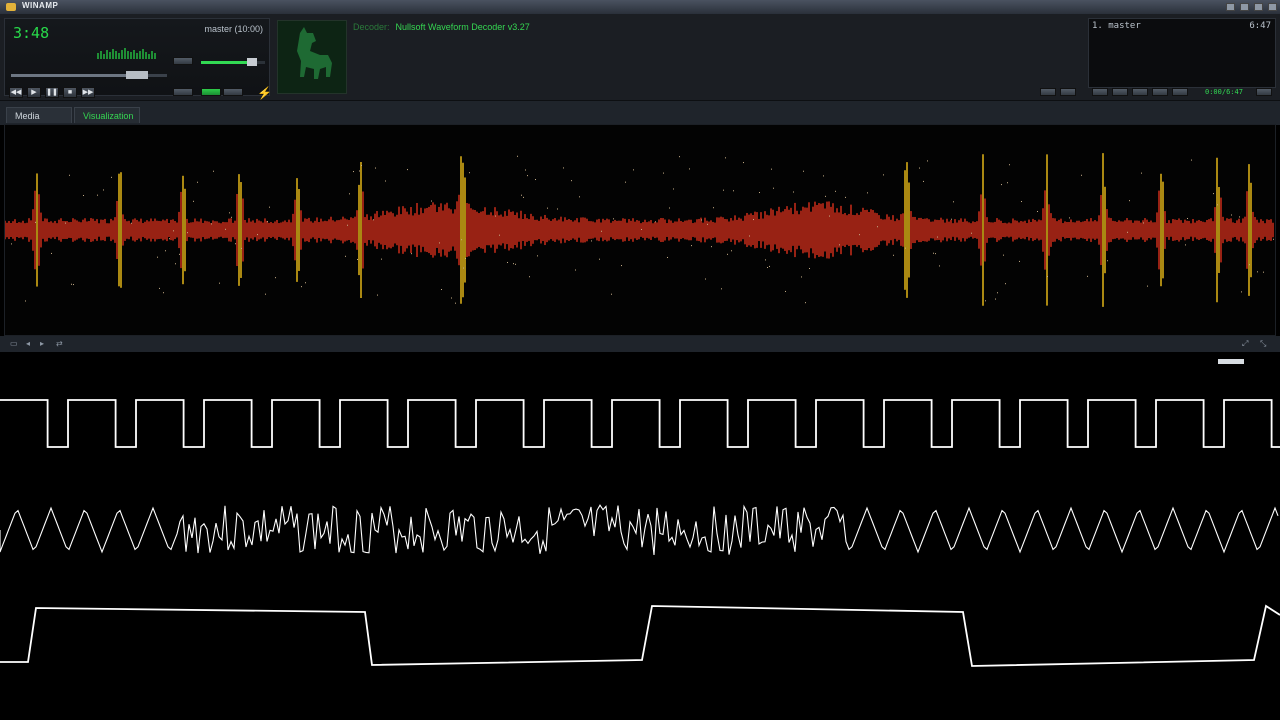  Describe the element at coordinates (1180, 92) in the screenshot. I see `playlist-list-button` at that location.